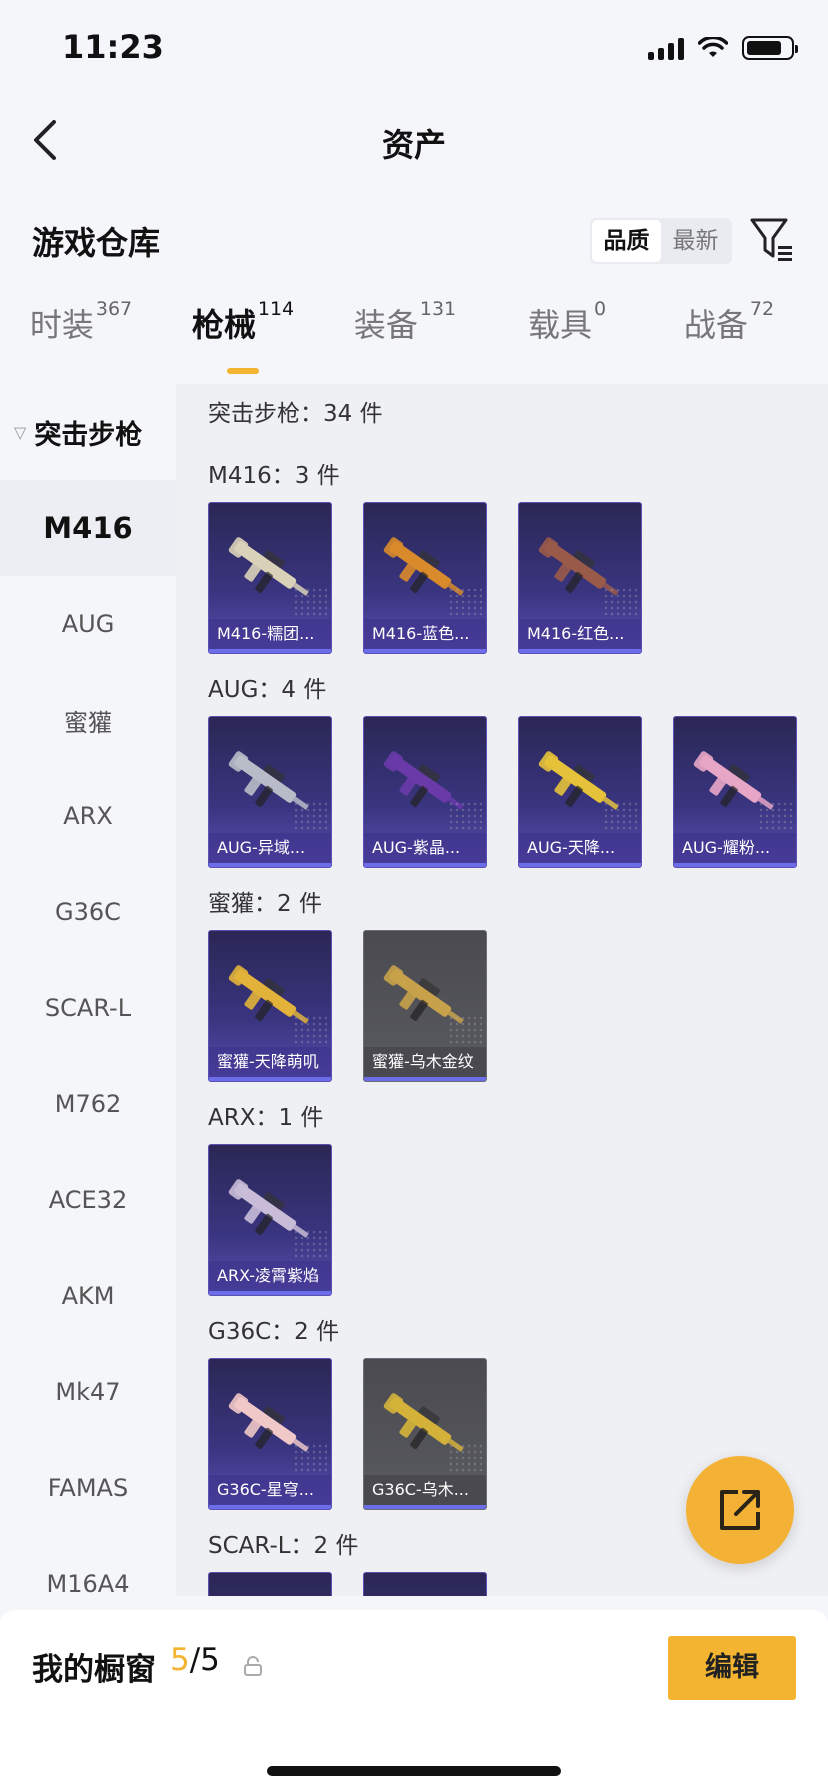  I want to click on section-title: G36C：2 件, so click(274, 1332).